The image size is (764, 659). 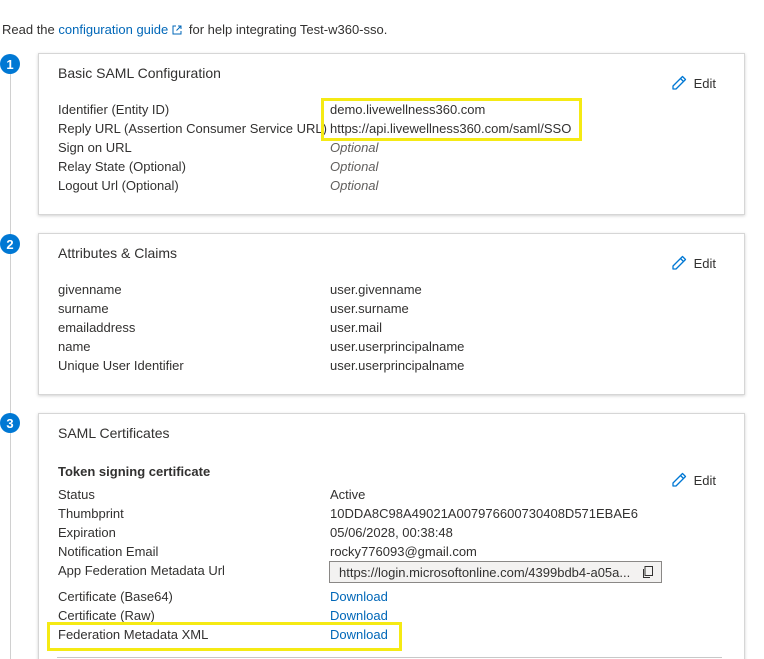 I want to click on row-label: Status, so click(x=76, y=494).